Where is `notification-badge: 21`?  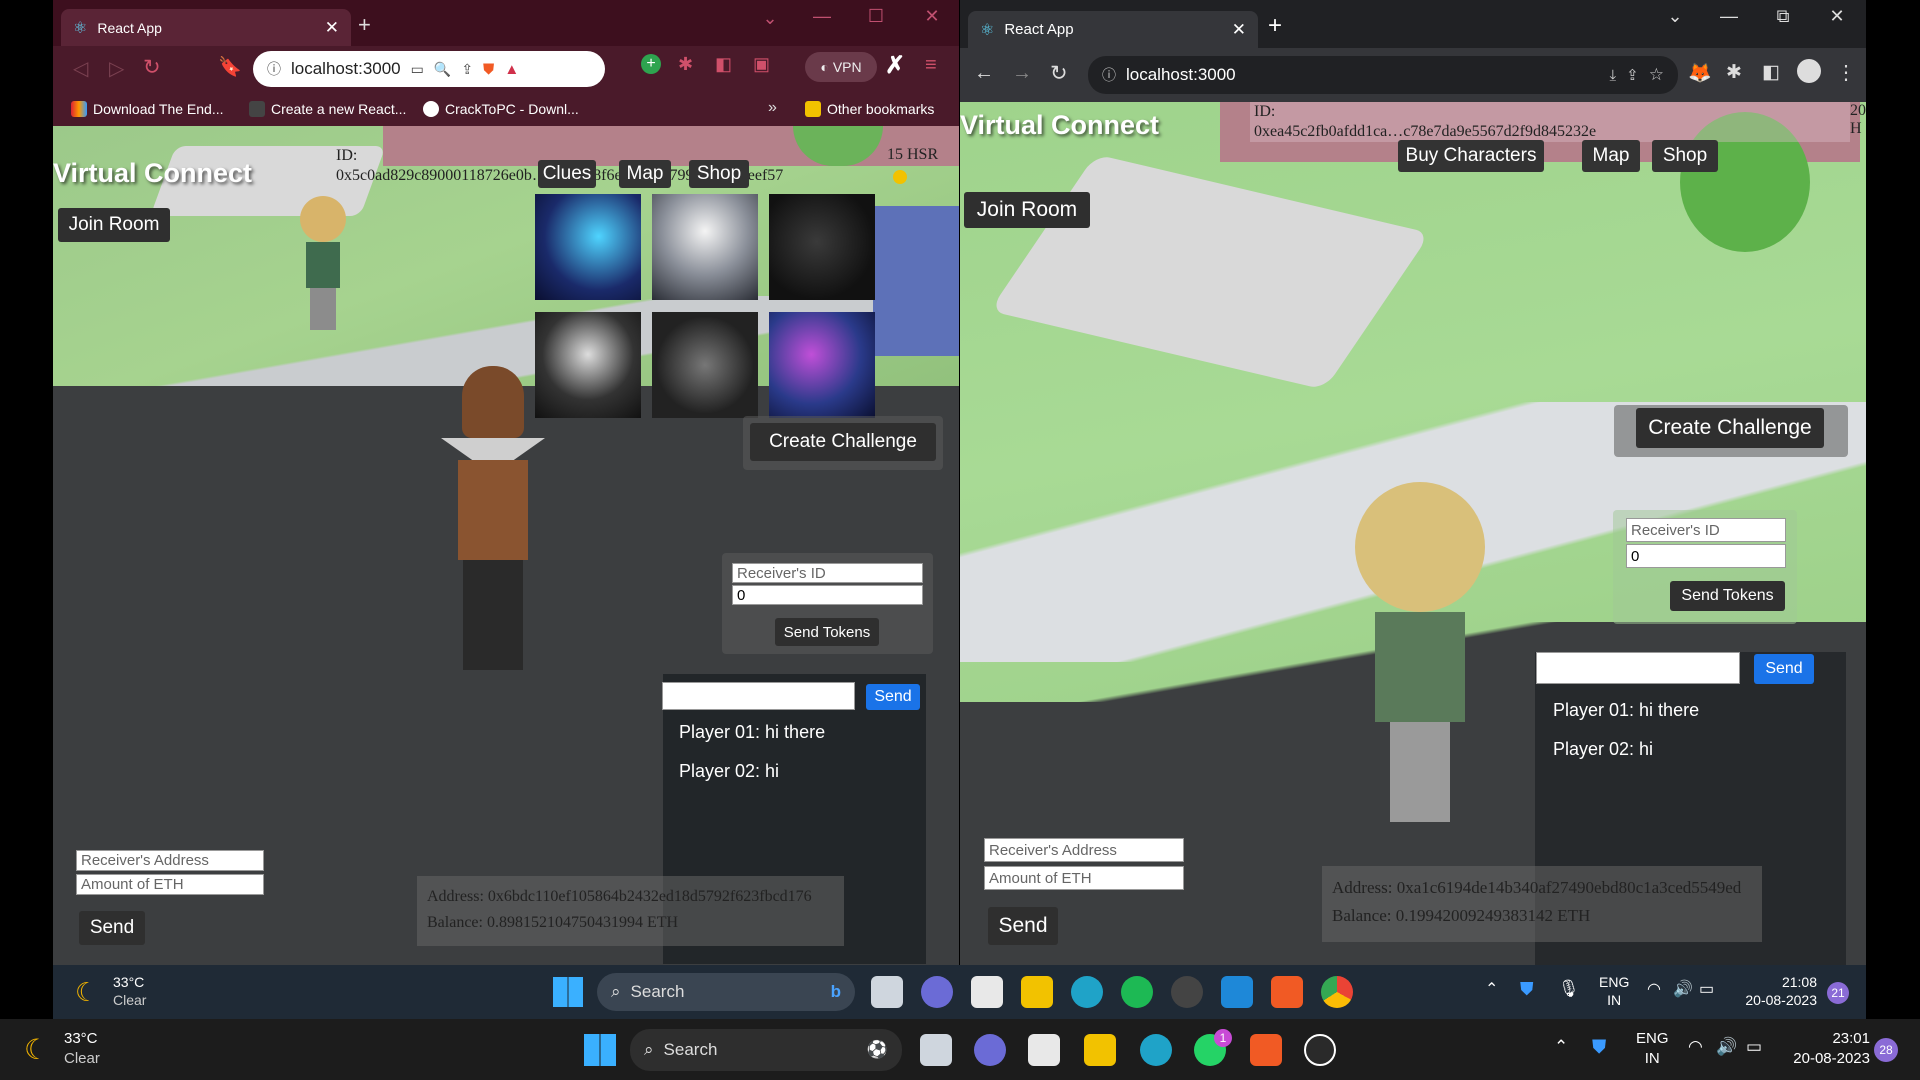
notification-badge: 21 is located at coordinates (1838, 993).